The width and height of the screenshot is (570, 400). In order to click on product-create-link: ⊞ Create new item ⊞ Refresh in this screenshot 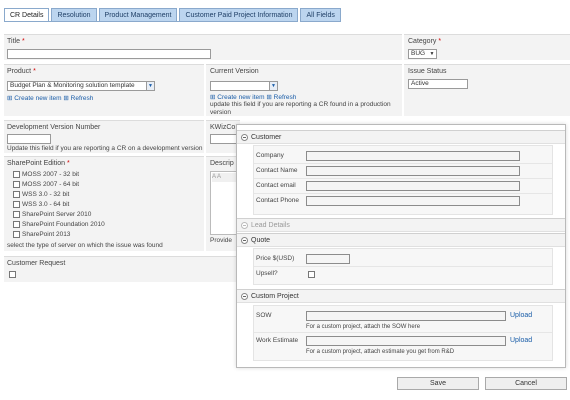, I will do `click(50, 98)`.